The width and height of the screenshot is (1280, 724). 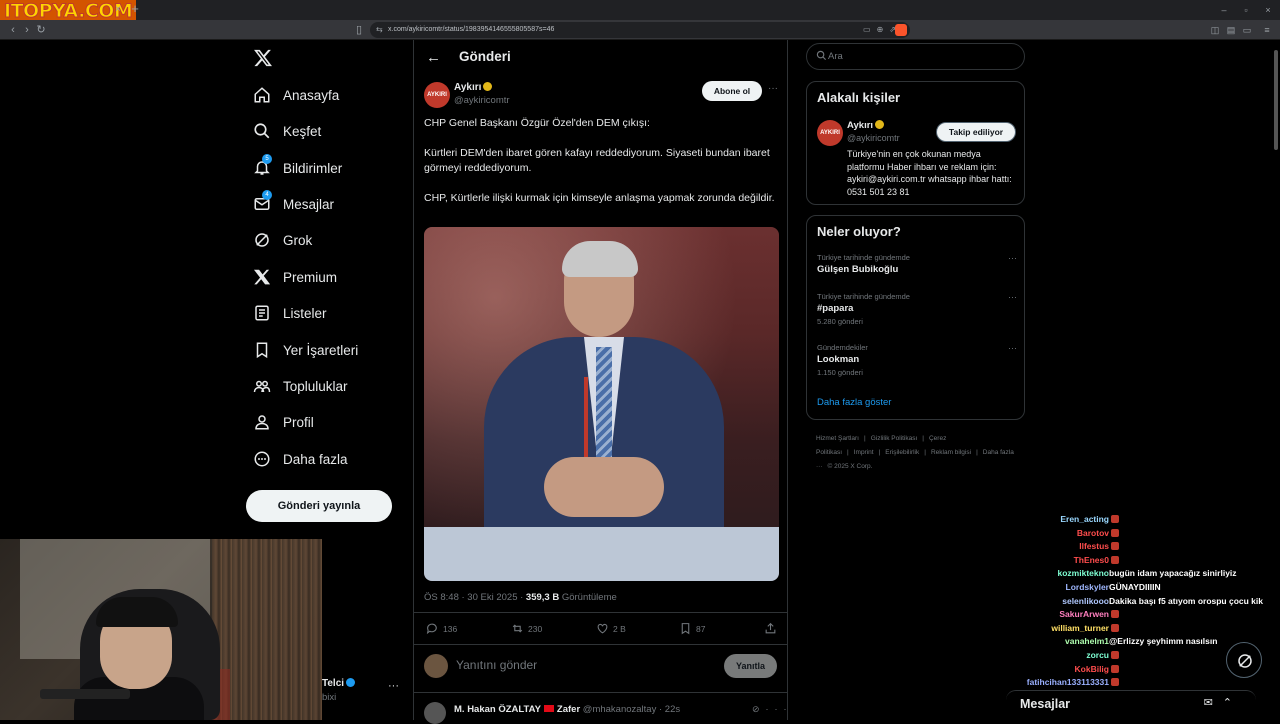 I want to click on back-icon: ‹, so click(x=13, y=30).